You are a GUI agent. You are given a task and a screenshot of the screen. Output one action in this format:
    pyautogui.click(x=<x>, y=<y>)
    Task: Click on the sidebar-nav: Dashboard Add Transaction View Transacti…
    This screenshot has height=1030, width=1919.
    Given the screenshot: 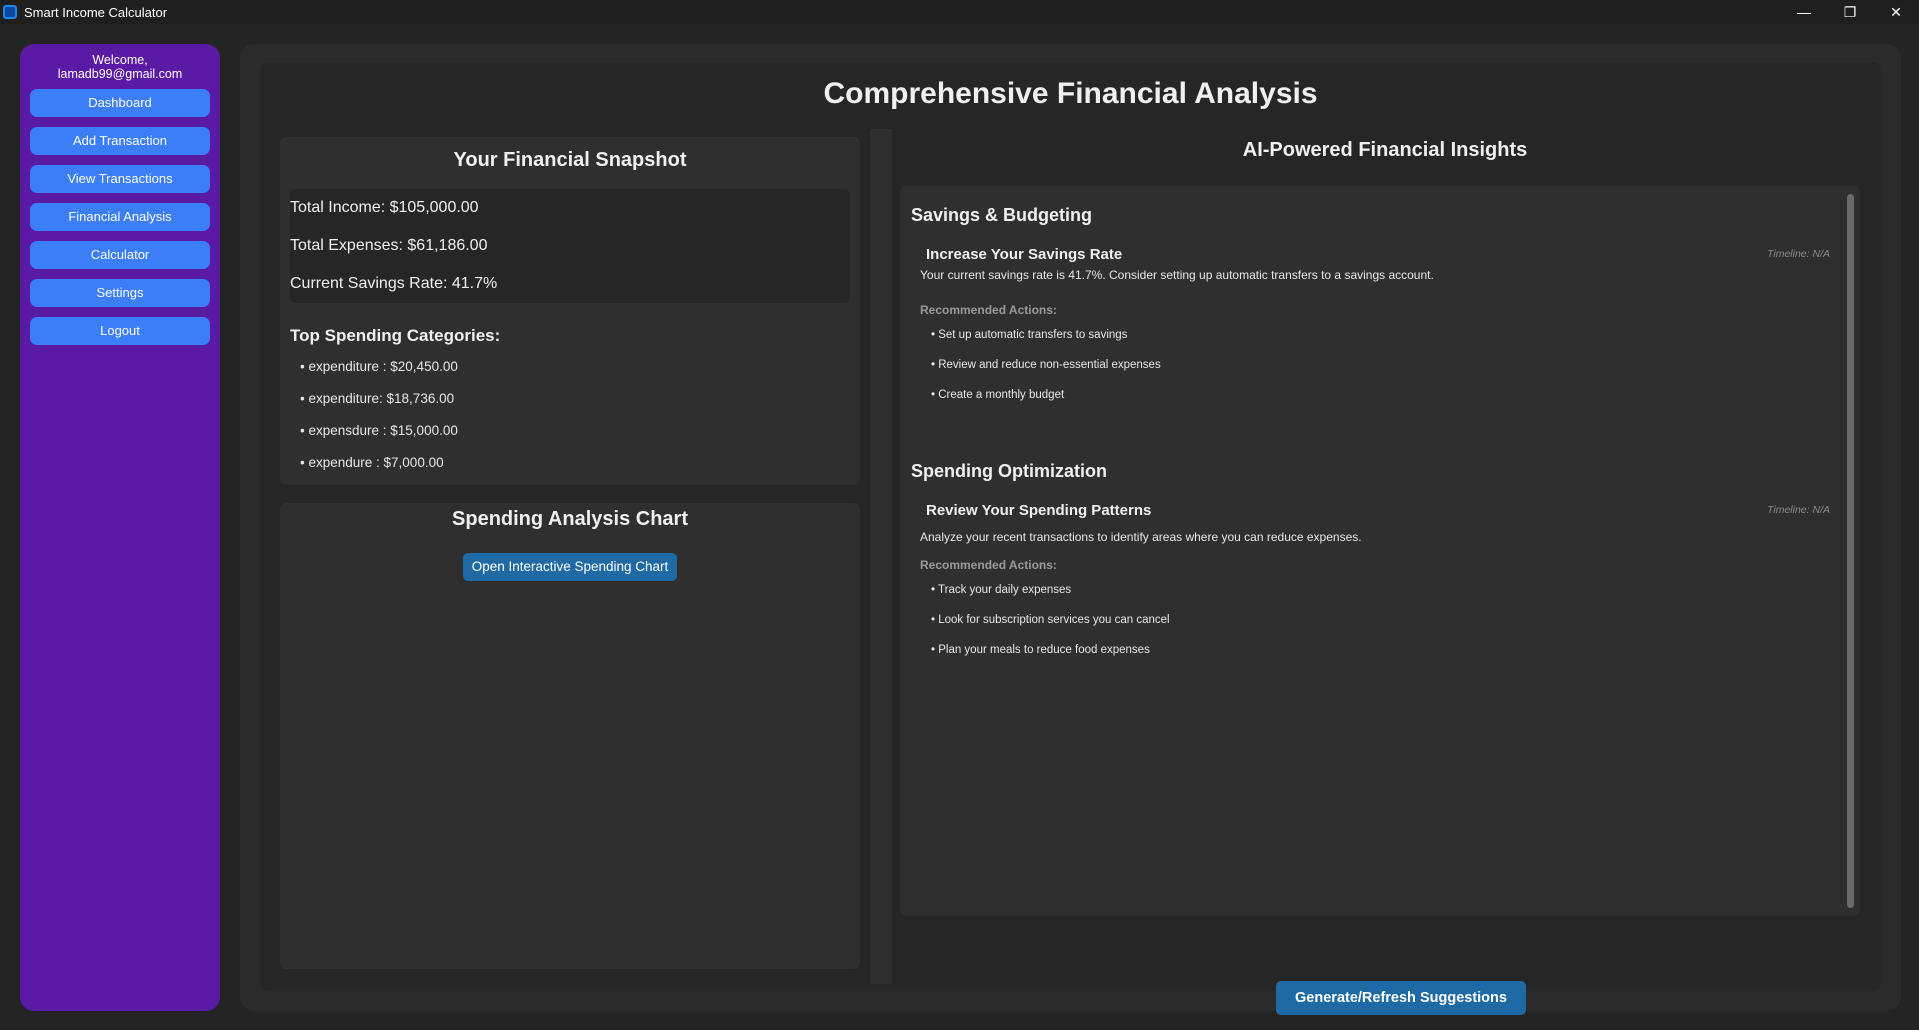 What is the action you would take?
    pyautogui.click(x=120, y=217)
    